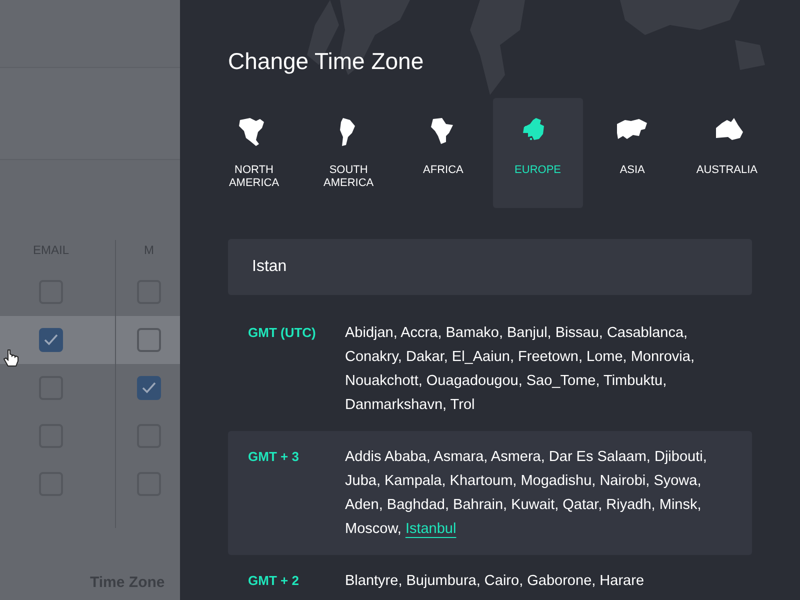  What do you see at coordinates (490, 266) in the screenshot?
I see `search-field: Istan` at bounding box center [490, 266].